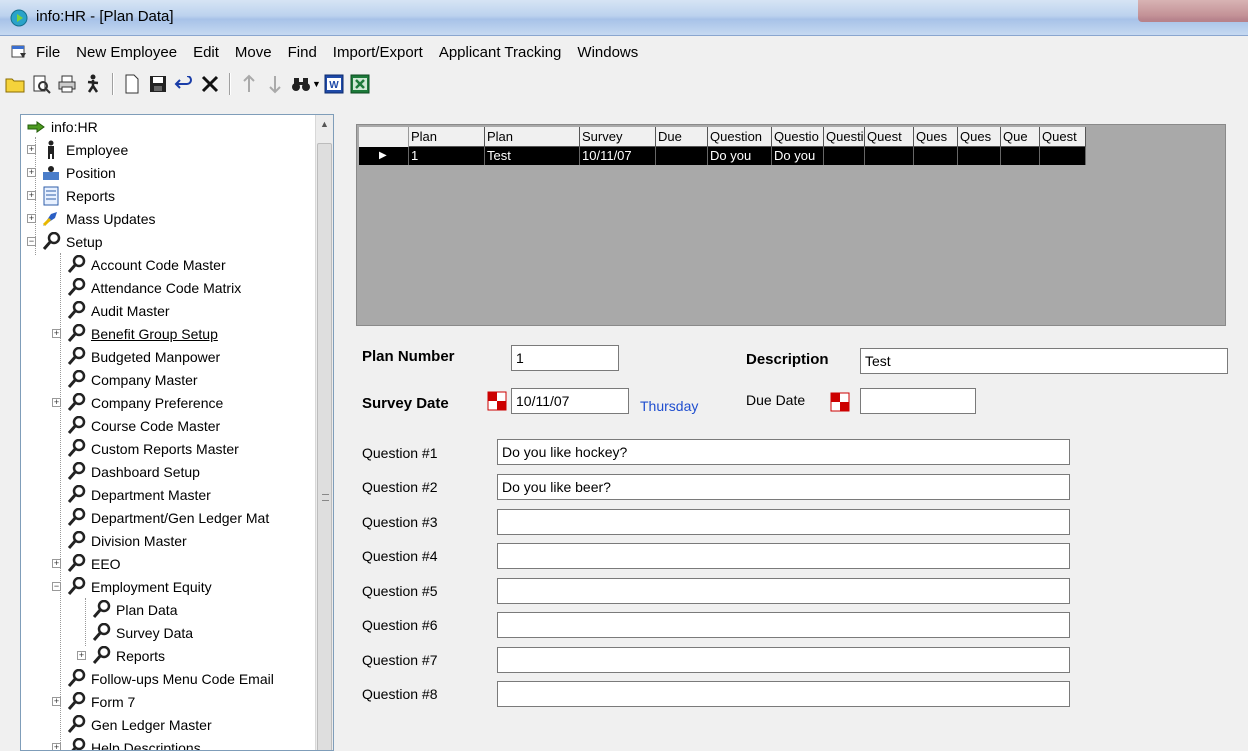  What do you see at coordinates (378, 52) in the screenshot?
I see `menu-import-export: Import/Export` at bounding box center [378, 52].